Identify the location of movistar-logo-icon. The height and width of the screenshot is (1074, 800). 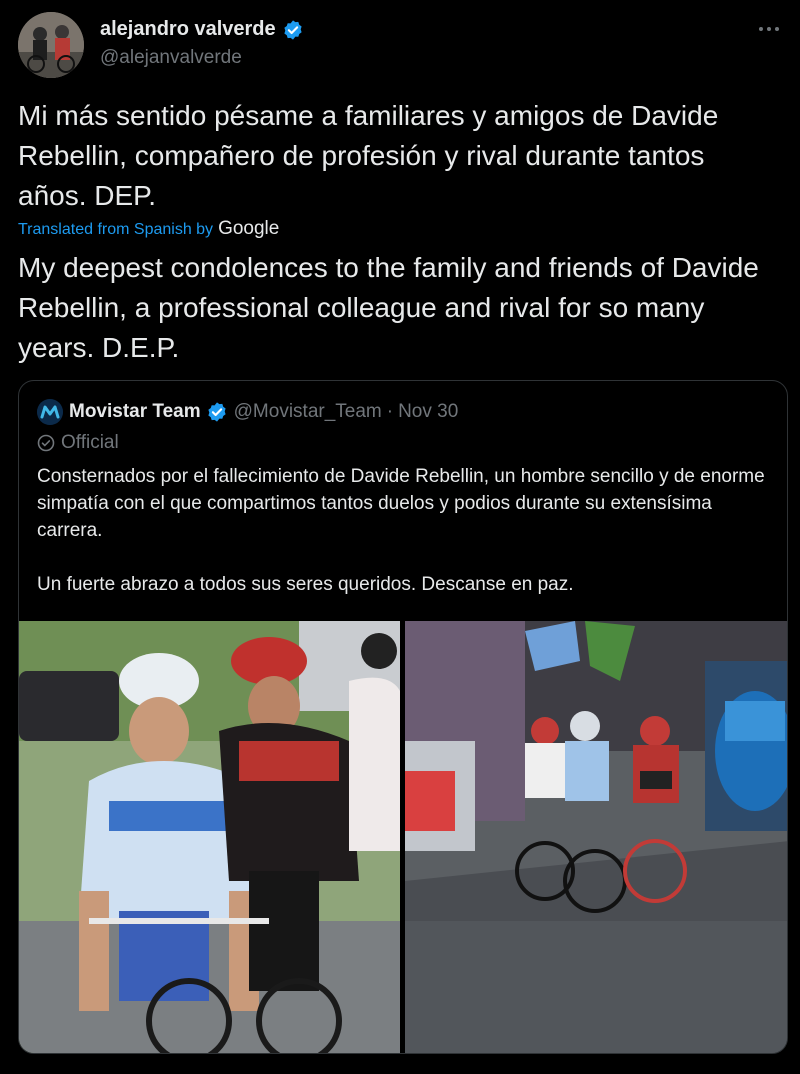
(50, 412).